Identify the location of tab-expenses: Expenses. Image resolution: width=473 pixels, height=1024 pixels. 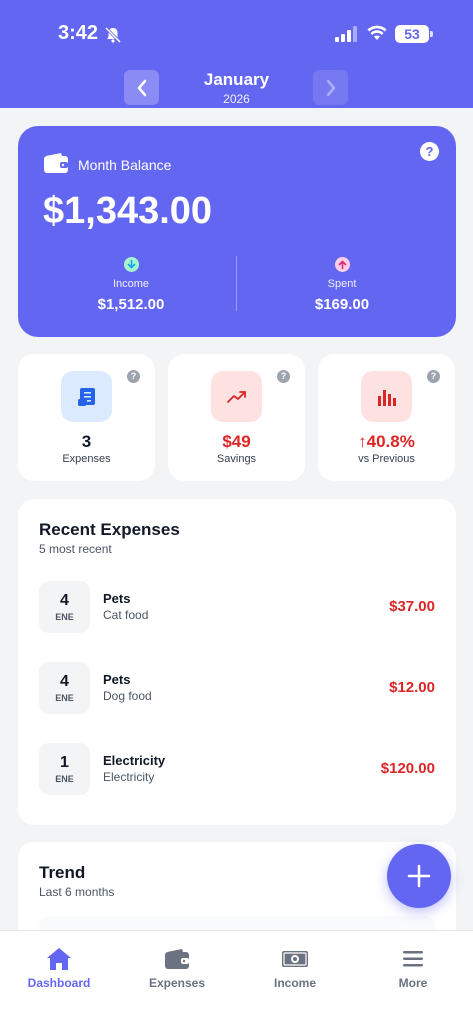
(177, 968).